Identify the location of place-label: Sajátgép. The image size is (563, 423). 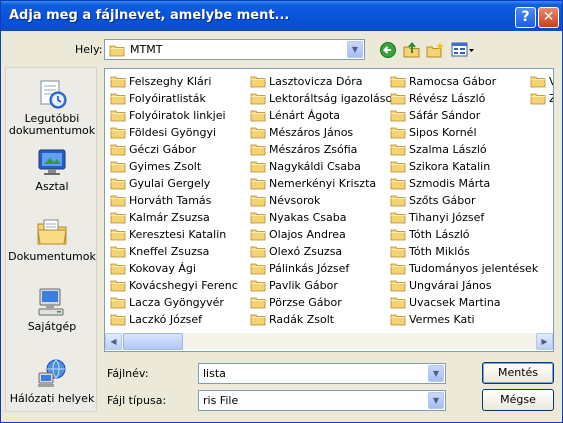
(52, 326).